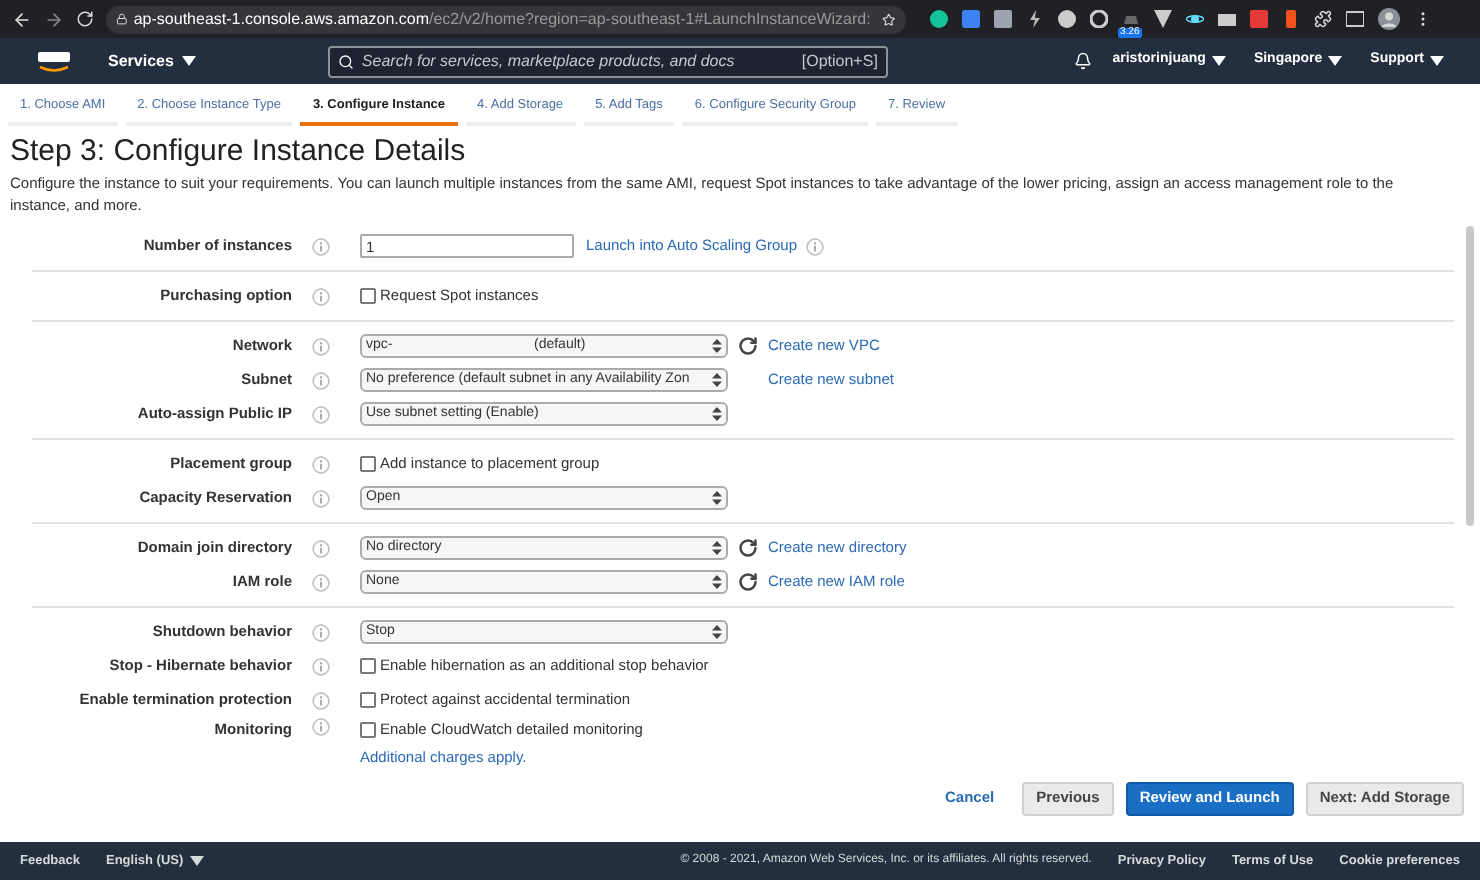  Describe the element at coordinates (1083, 61) in the screenshot. I see `notification-icon` at that location.